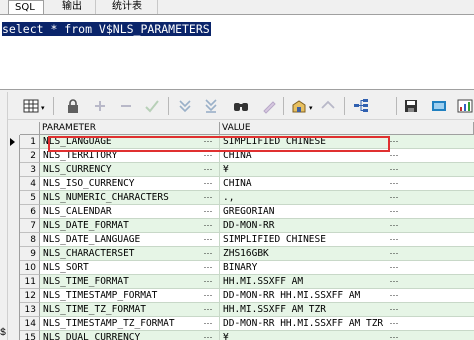  I want to click on parameter-cell: NLS_DATE_LANGUAGE, so click(130, 240).